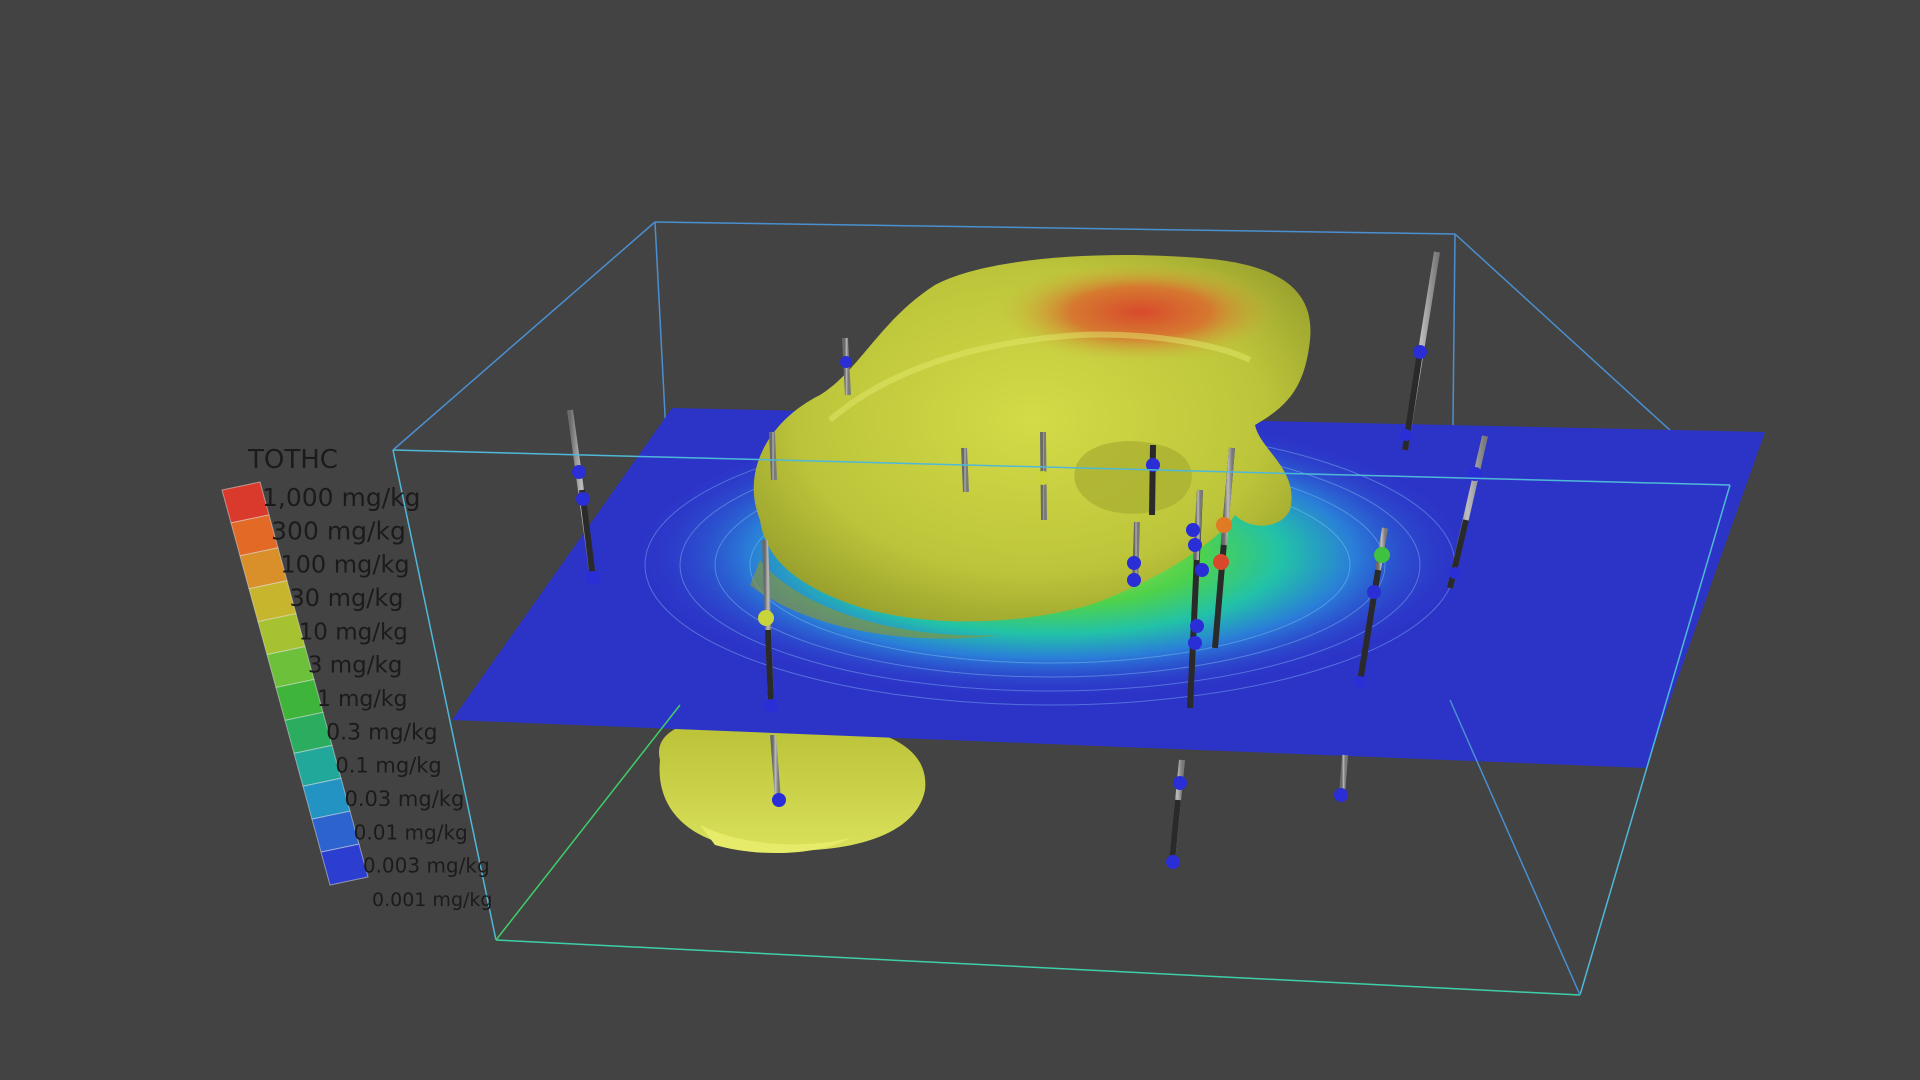  I want to click on legend-title: TOTHC, so click(292, 460).